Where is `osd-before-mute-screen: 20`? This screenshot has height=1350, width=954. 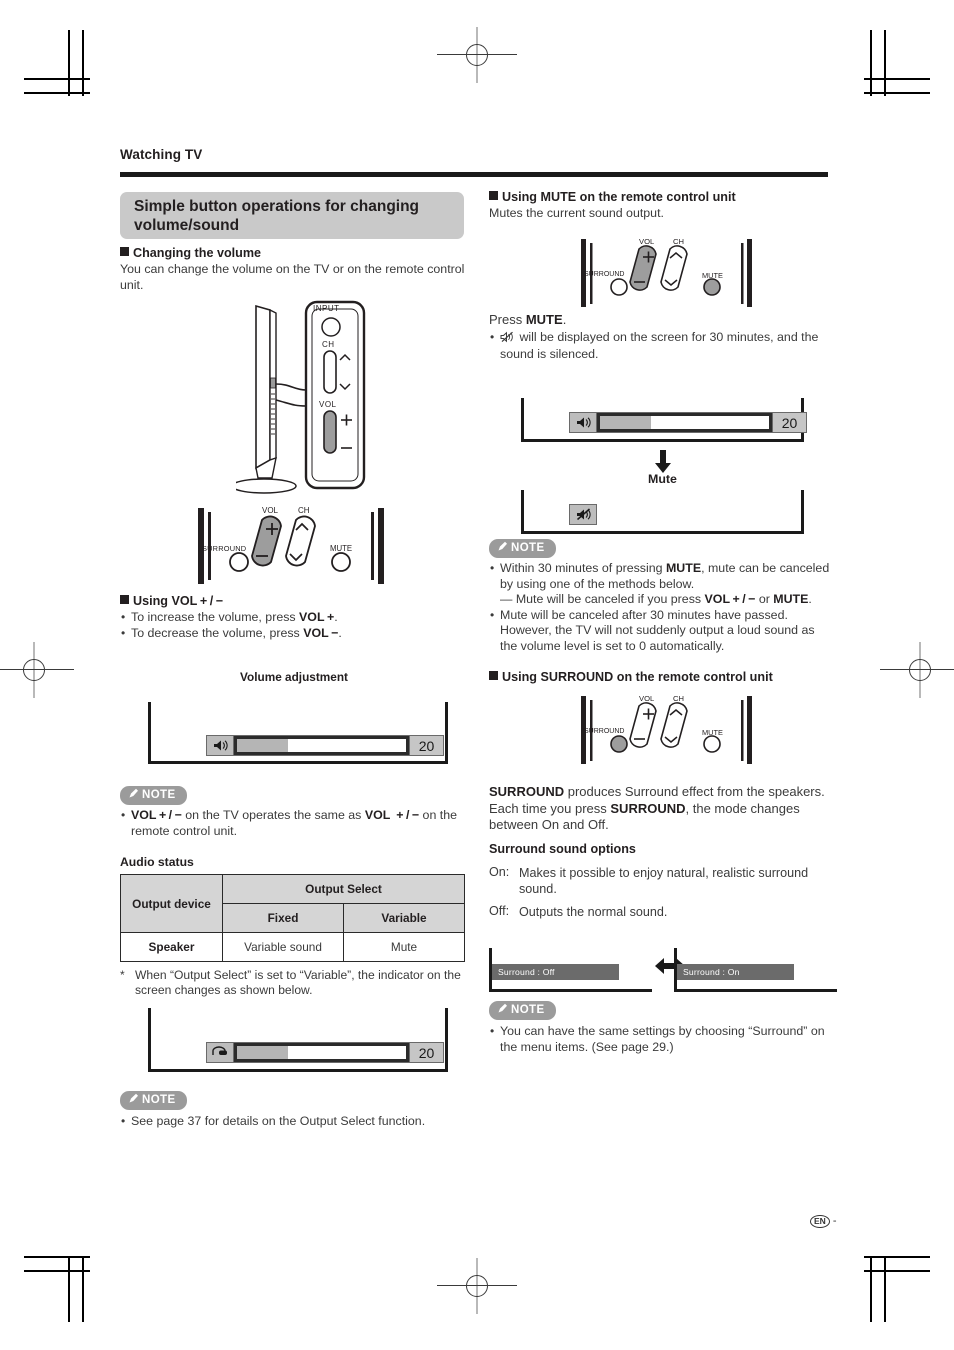 osd-before-mute-screen: 20 is located at coordinates (664, 420).